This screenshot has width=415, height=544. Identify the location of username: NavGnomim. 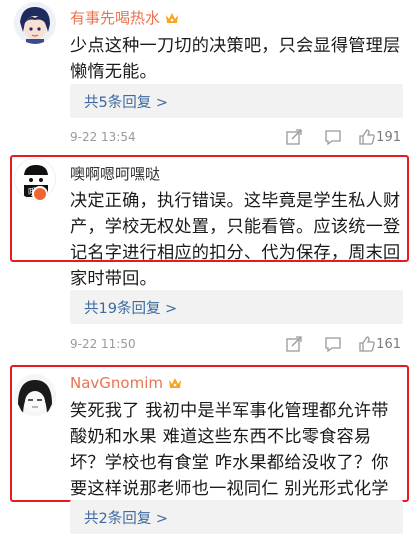
(126, 383).